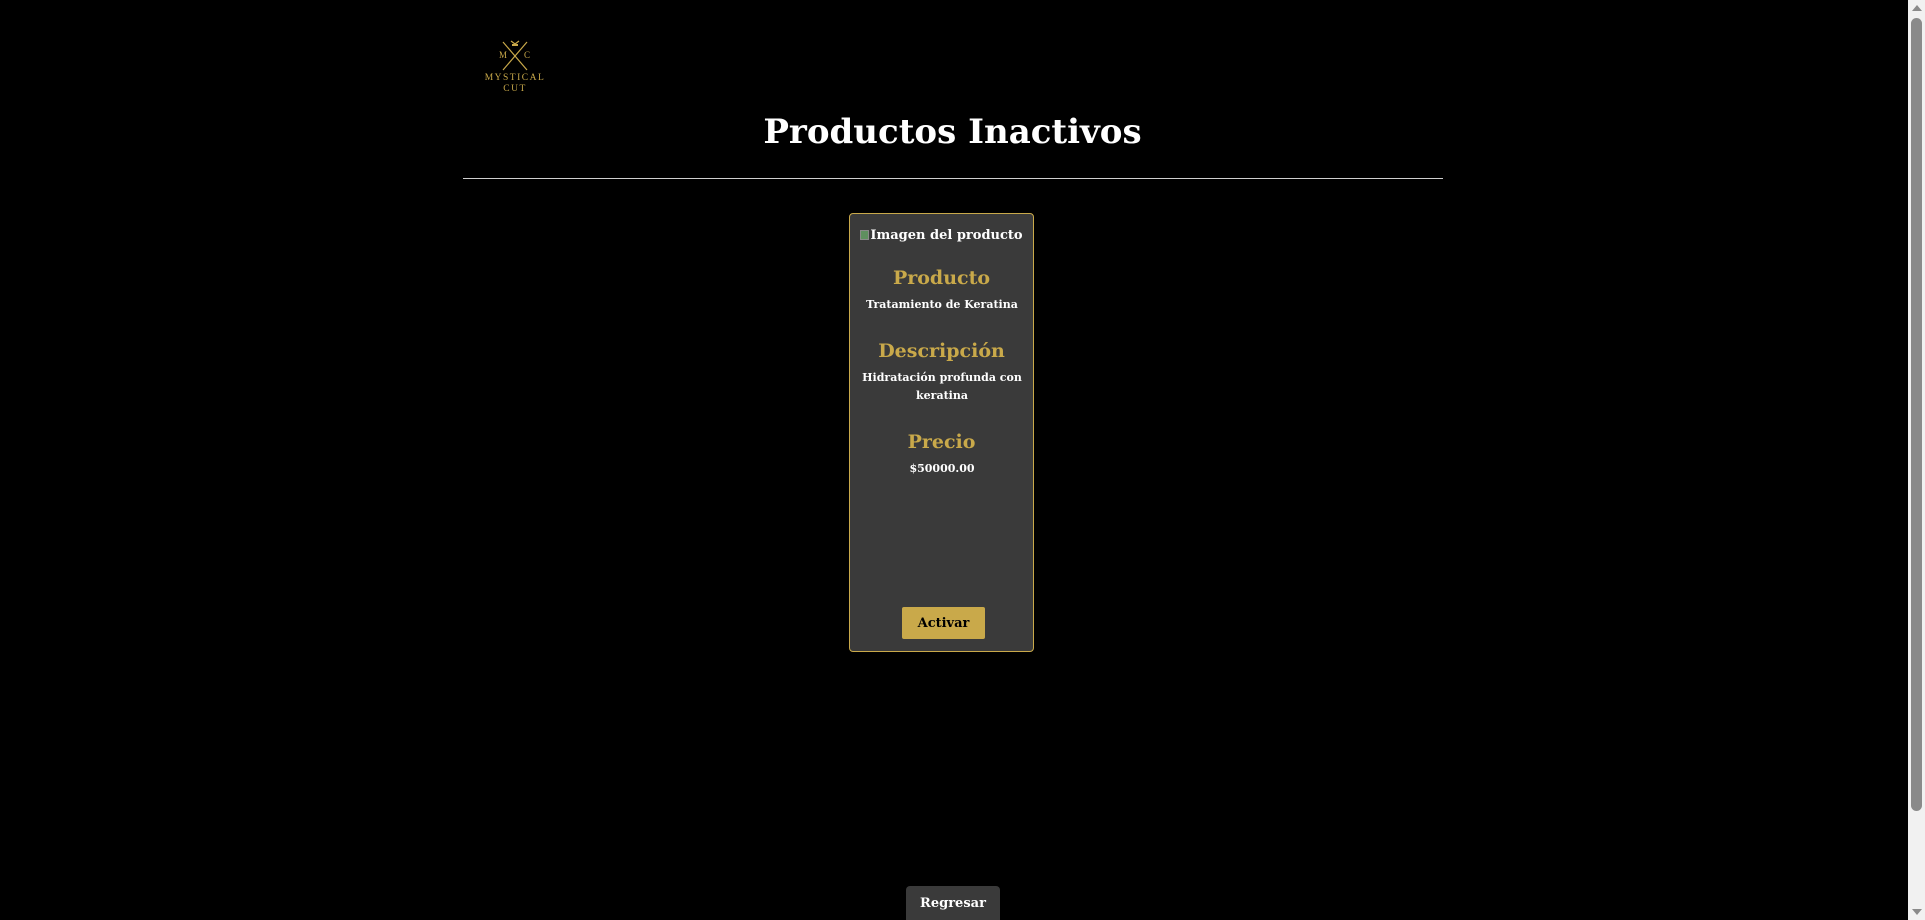 The height and width of the screenshot is (920, 1925). I want to click on crossed-razors-logo-icon: M C, so click(514, 55).